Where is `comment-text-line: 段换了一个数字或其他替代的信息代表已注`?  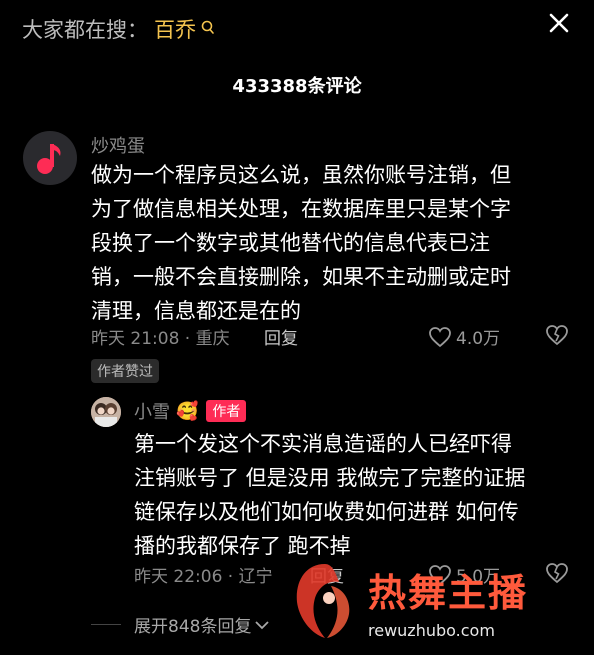 comment-text-line: 段换了一个数字或其他替代的信息代表已注 is located at coordinates (290, 243).